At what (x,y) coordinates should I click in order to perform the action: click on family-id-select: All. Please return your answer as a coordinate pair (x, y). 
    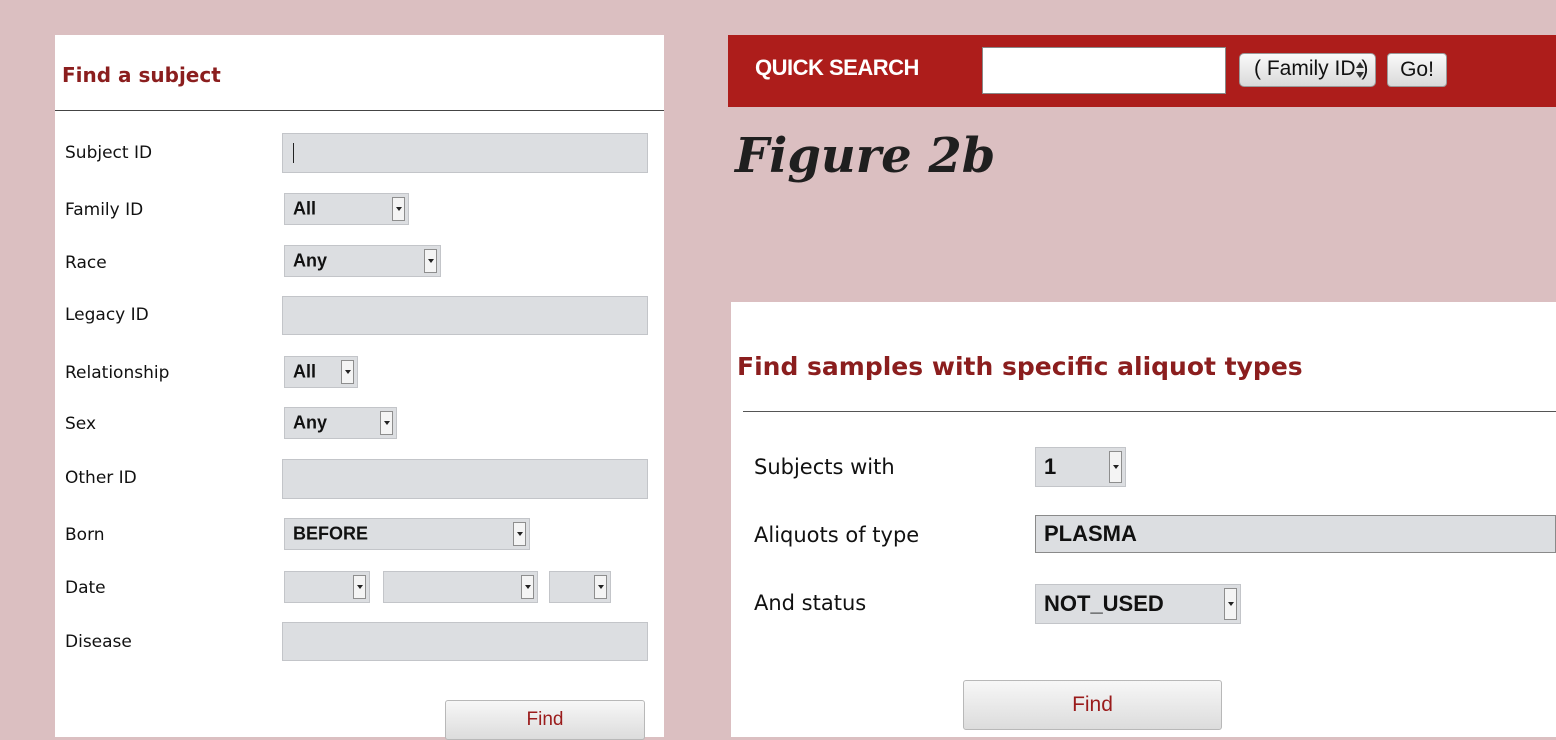
    Looking at the image, I should click on (346, 209).